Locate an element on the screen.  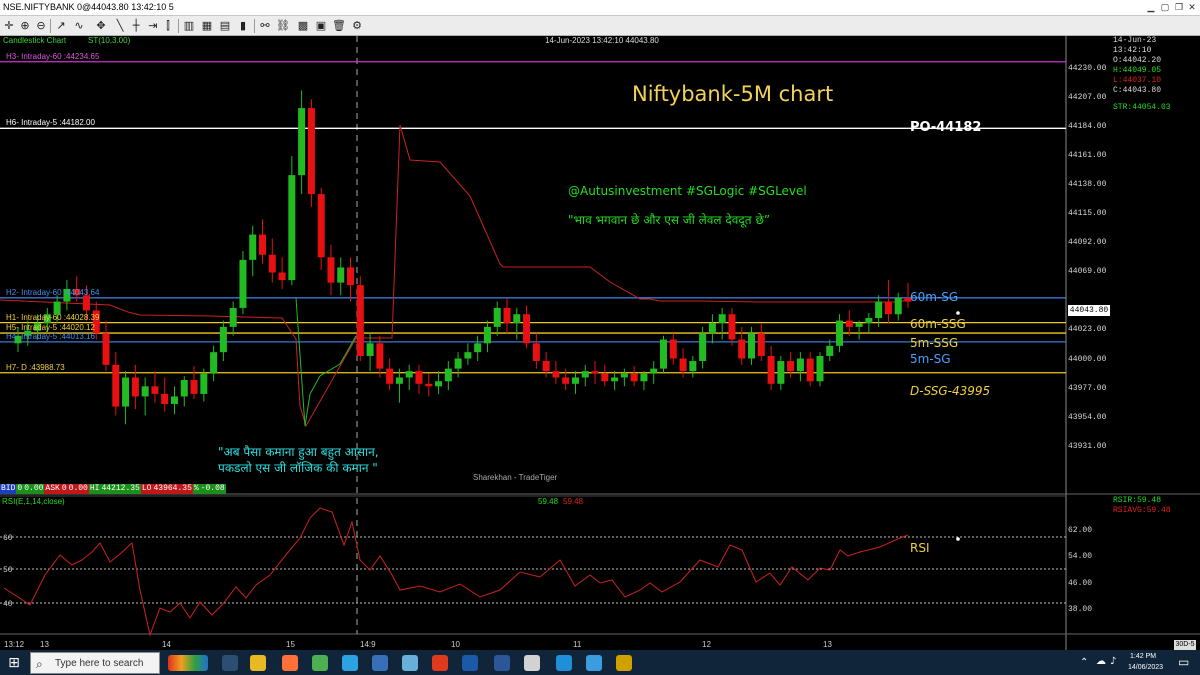
rsi-panel-label: RSI(E,1,14,close) is located at coordinates (33, 501).